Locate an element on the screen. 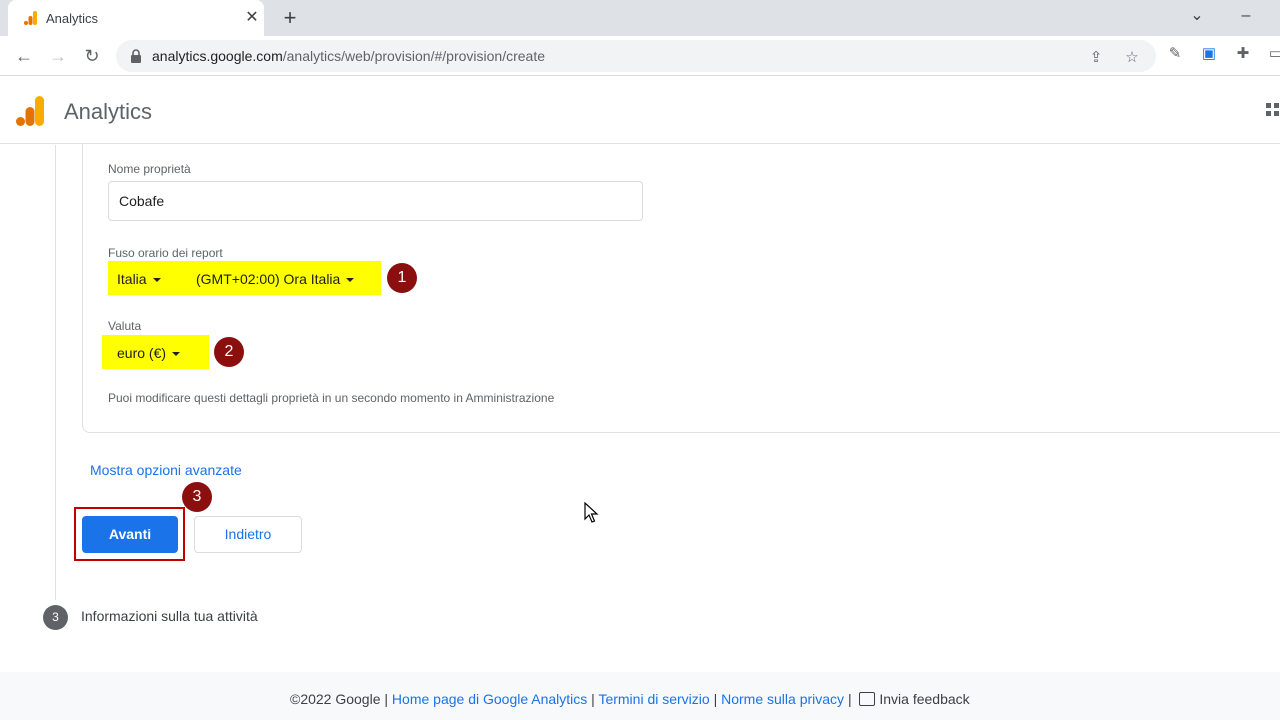 The height and width of the screenshot is (720, 1280). currency-value: euro (€) is located at coordinates (142, 353).